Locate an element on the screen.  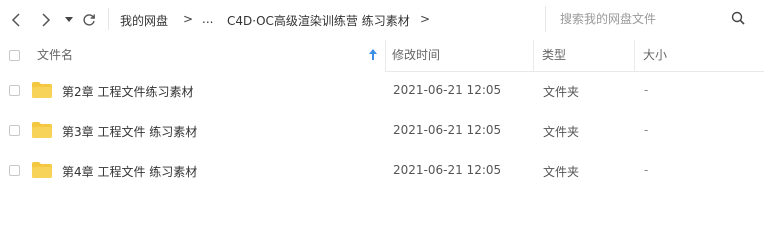
history-dropdown is located at coordinates (69, 20).